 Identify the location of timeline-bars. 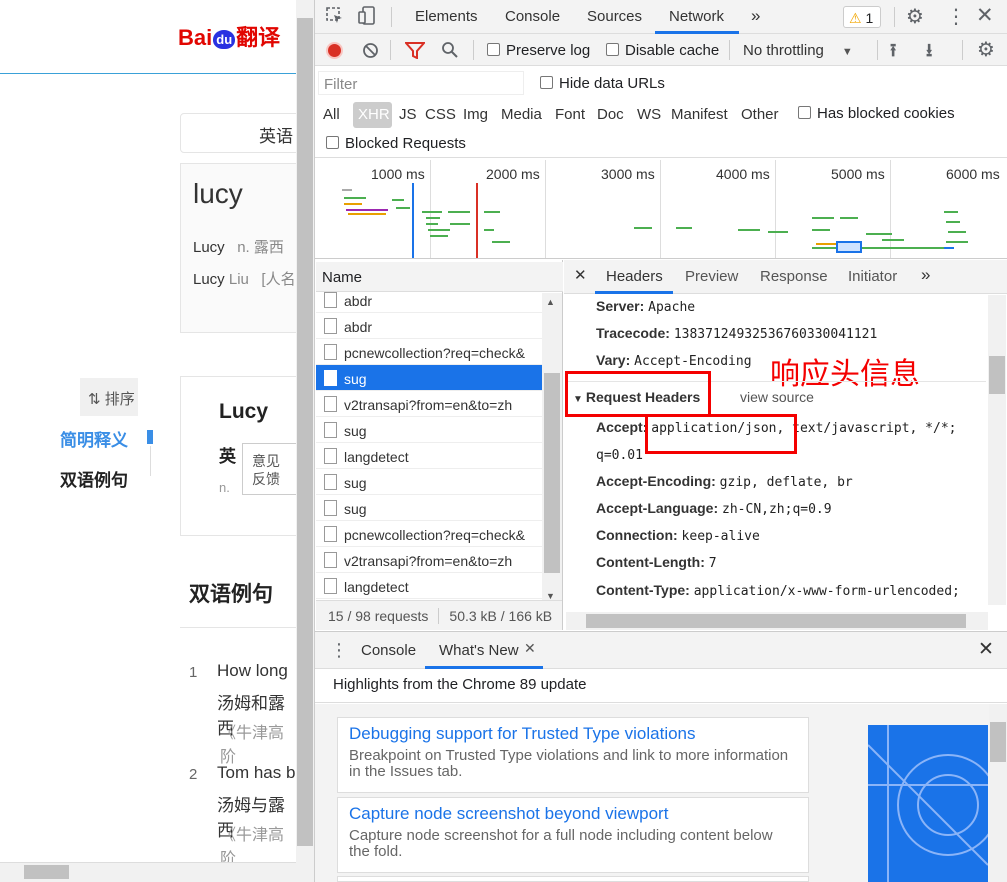
(661, 221).